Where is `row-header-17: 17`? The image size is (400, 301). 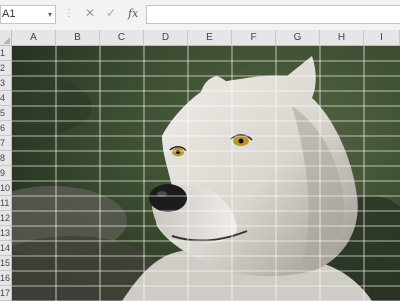 row-header-17: 17 is located at coordinates (6, 293).